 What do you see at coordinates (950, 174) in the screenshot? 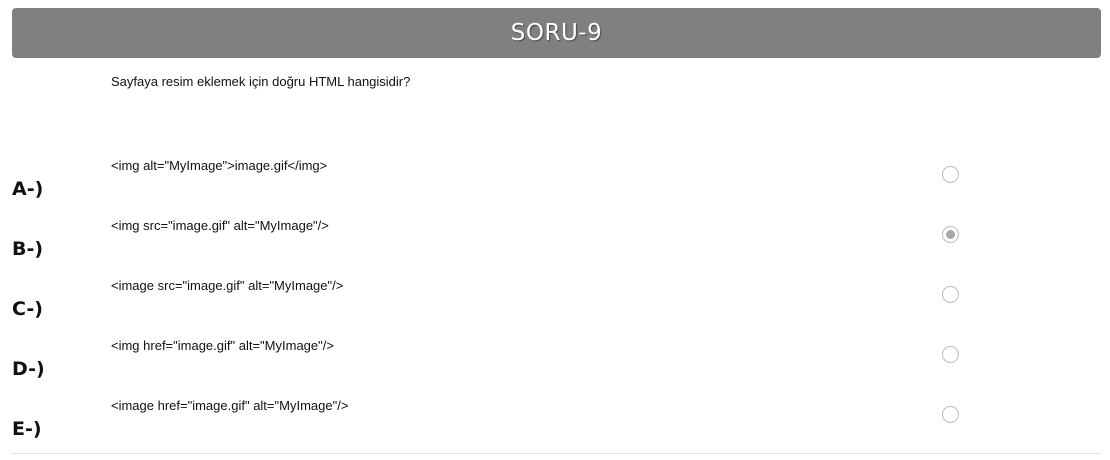
I see `option-radio-a` at bounding box center [950, 174].